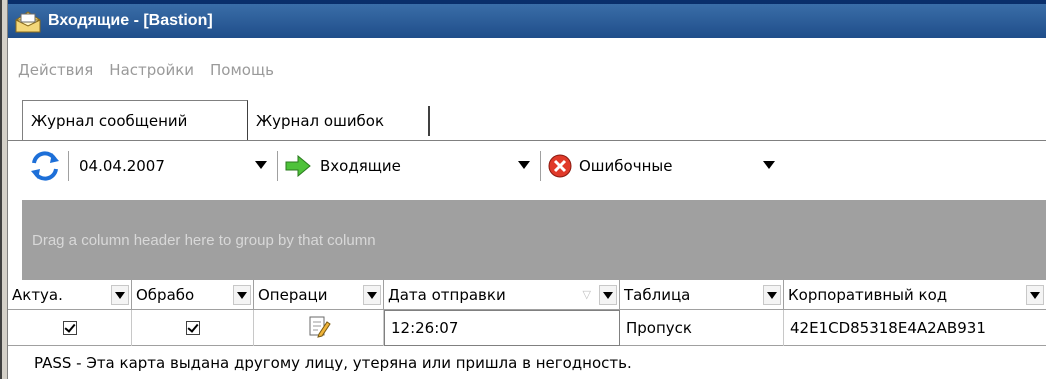 This screenshot has width=1046, height=379. I want to click on toolbar: 04.04.2007 Входящие Ошибочные, so click(527, 165).